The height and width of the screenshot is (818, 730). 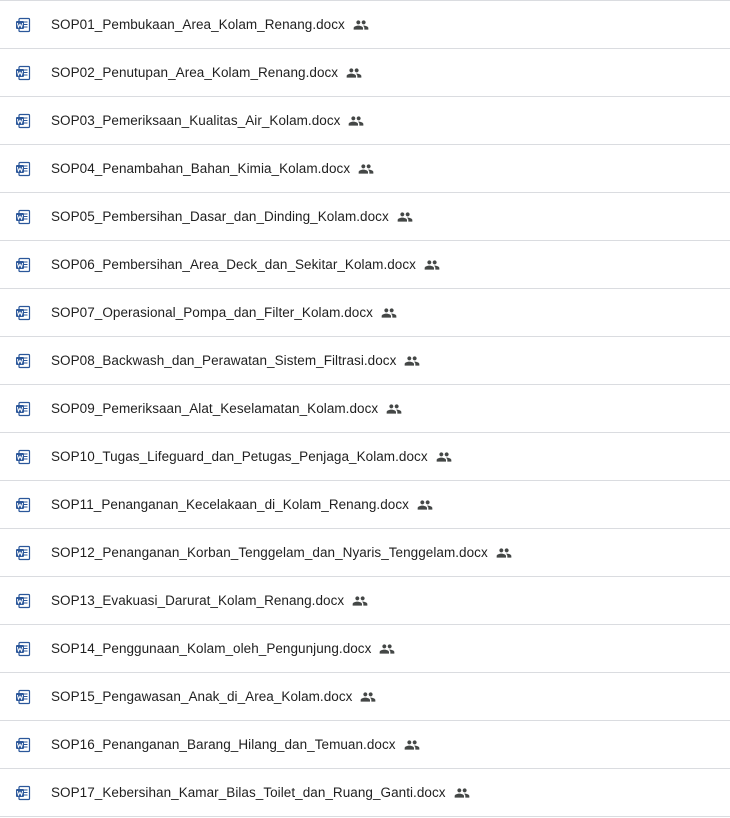 I want to click on file-row-13: SOP13_Evakuasi_Darurat_Kolam_Renang.docx, so click(x=365, y=601).